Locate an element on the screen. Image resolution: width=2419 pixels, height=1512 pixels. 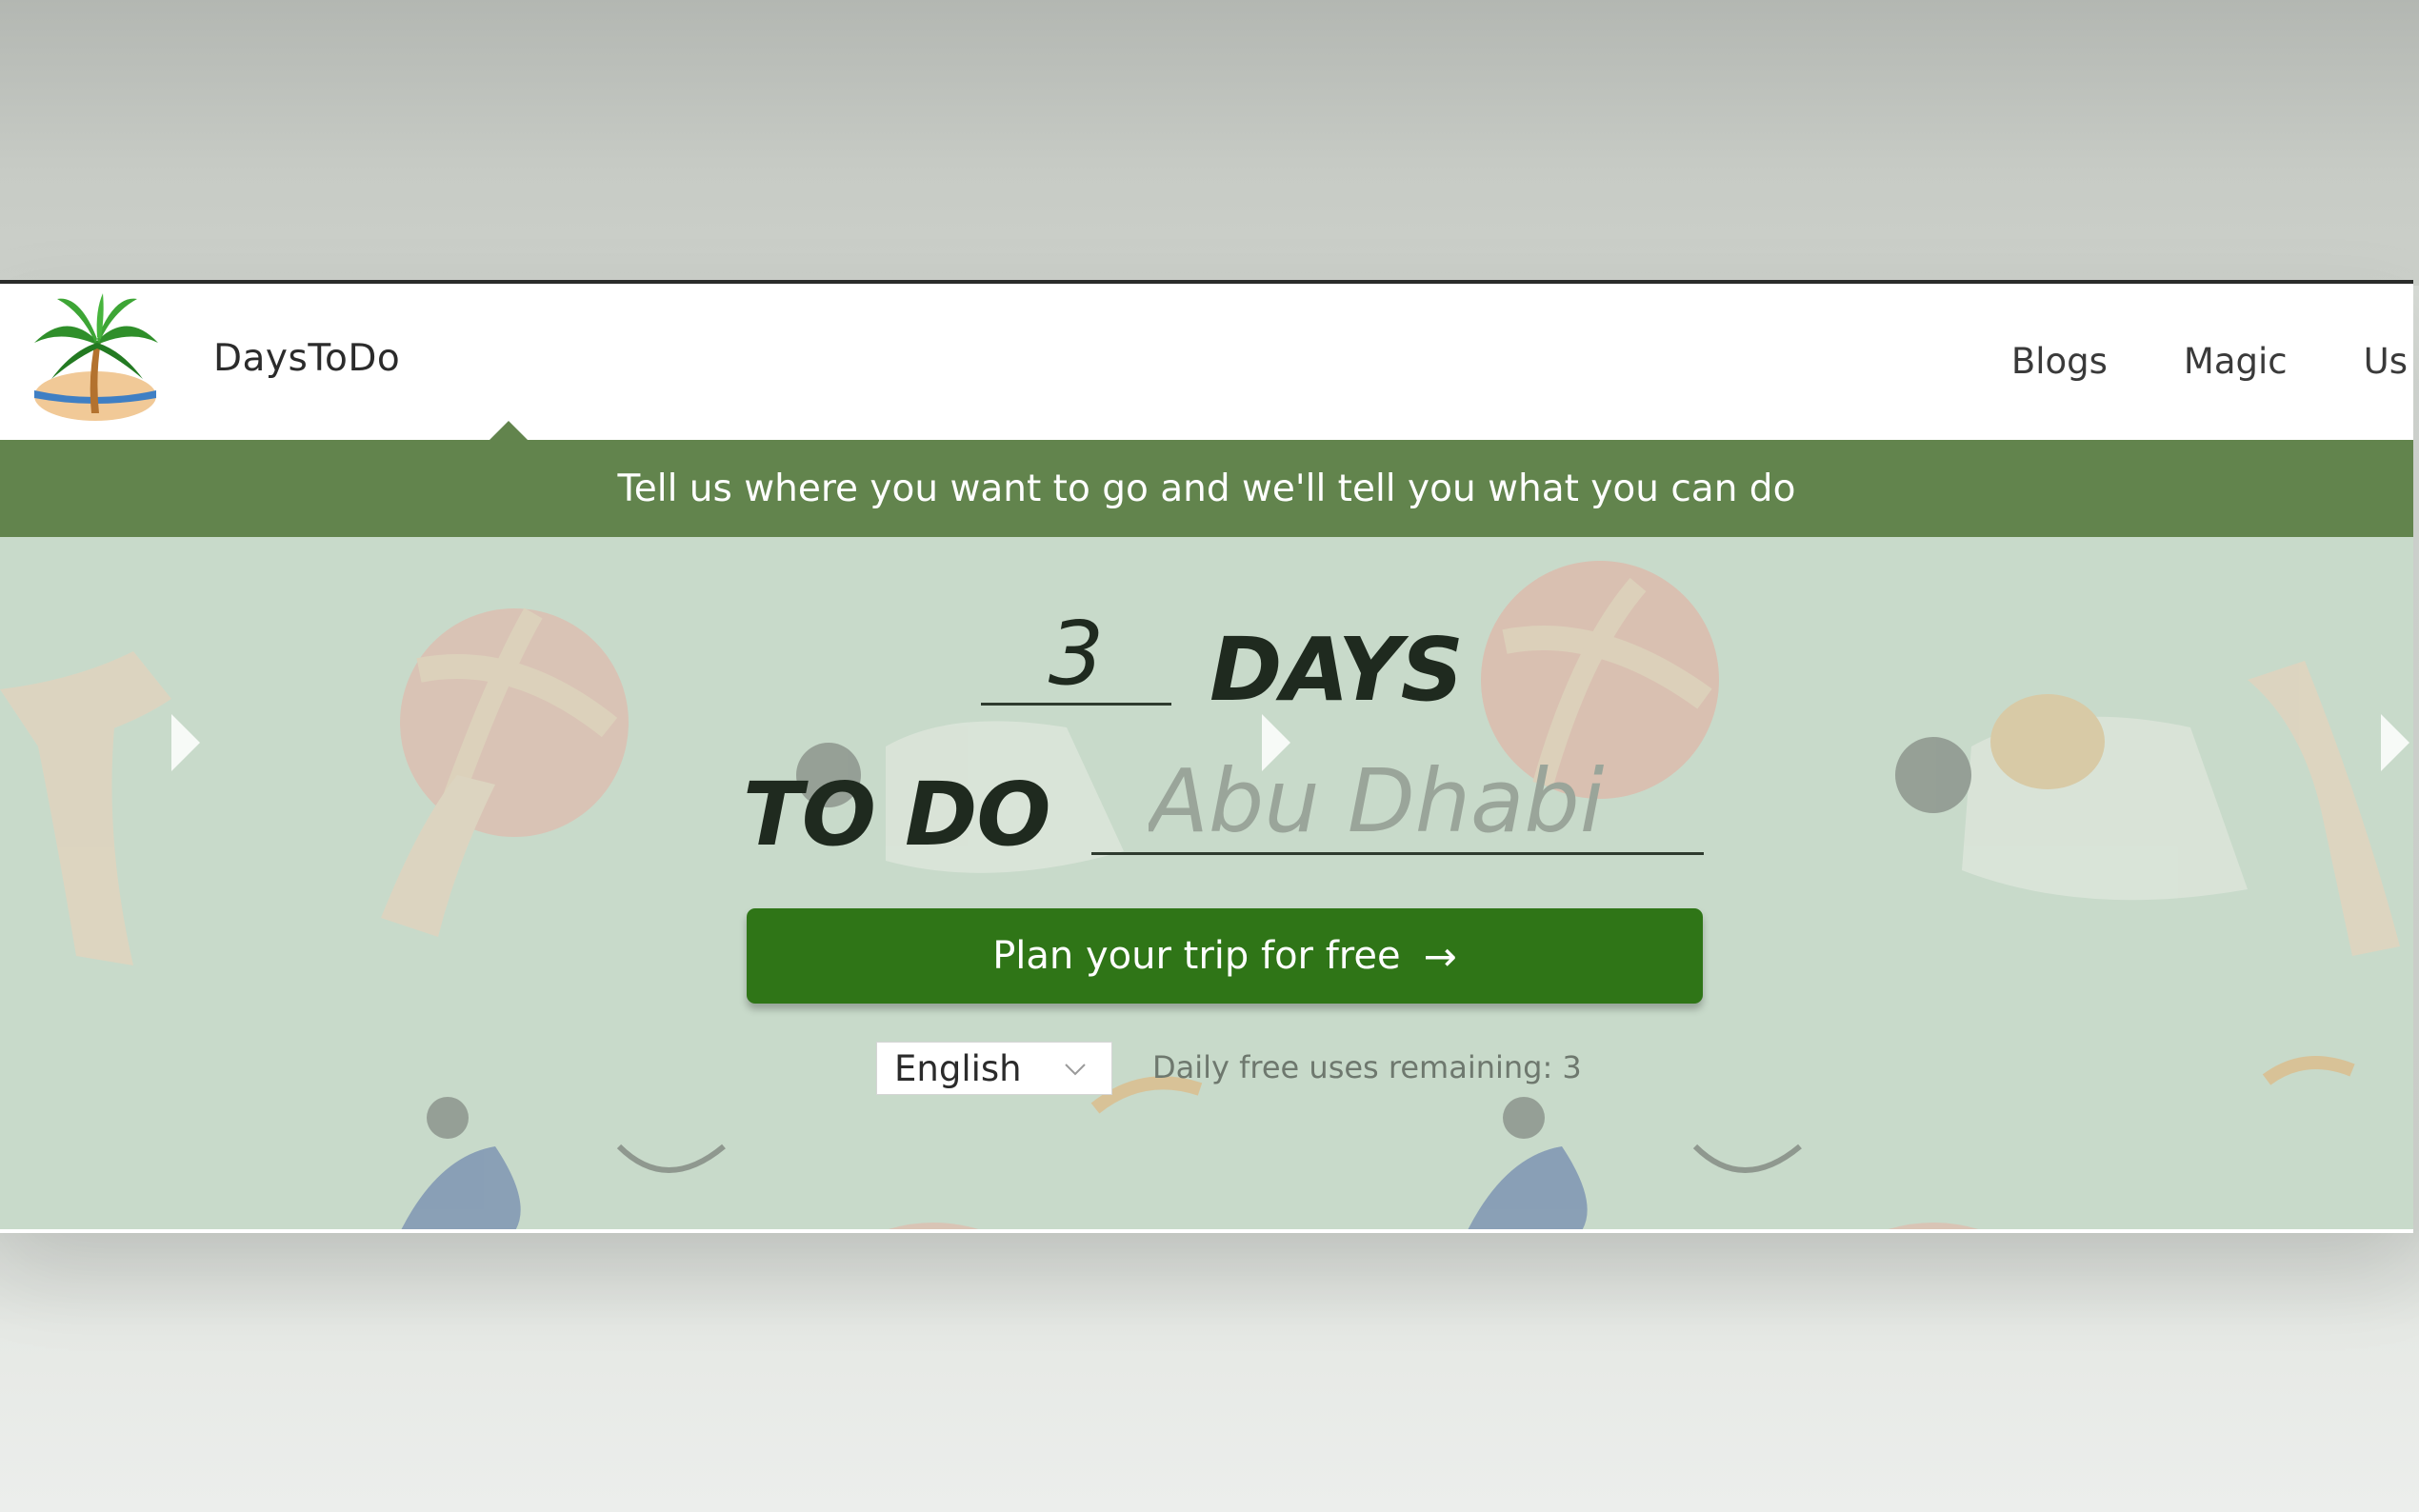
banner-pointer is located at coordinates (509, 430).